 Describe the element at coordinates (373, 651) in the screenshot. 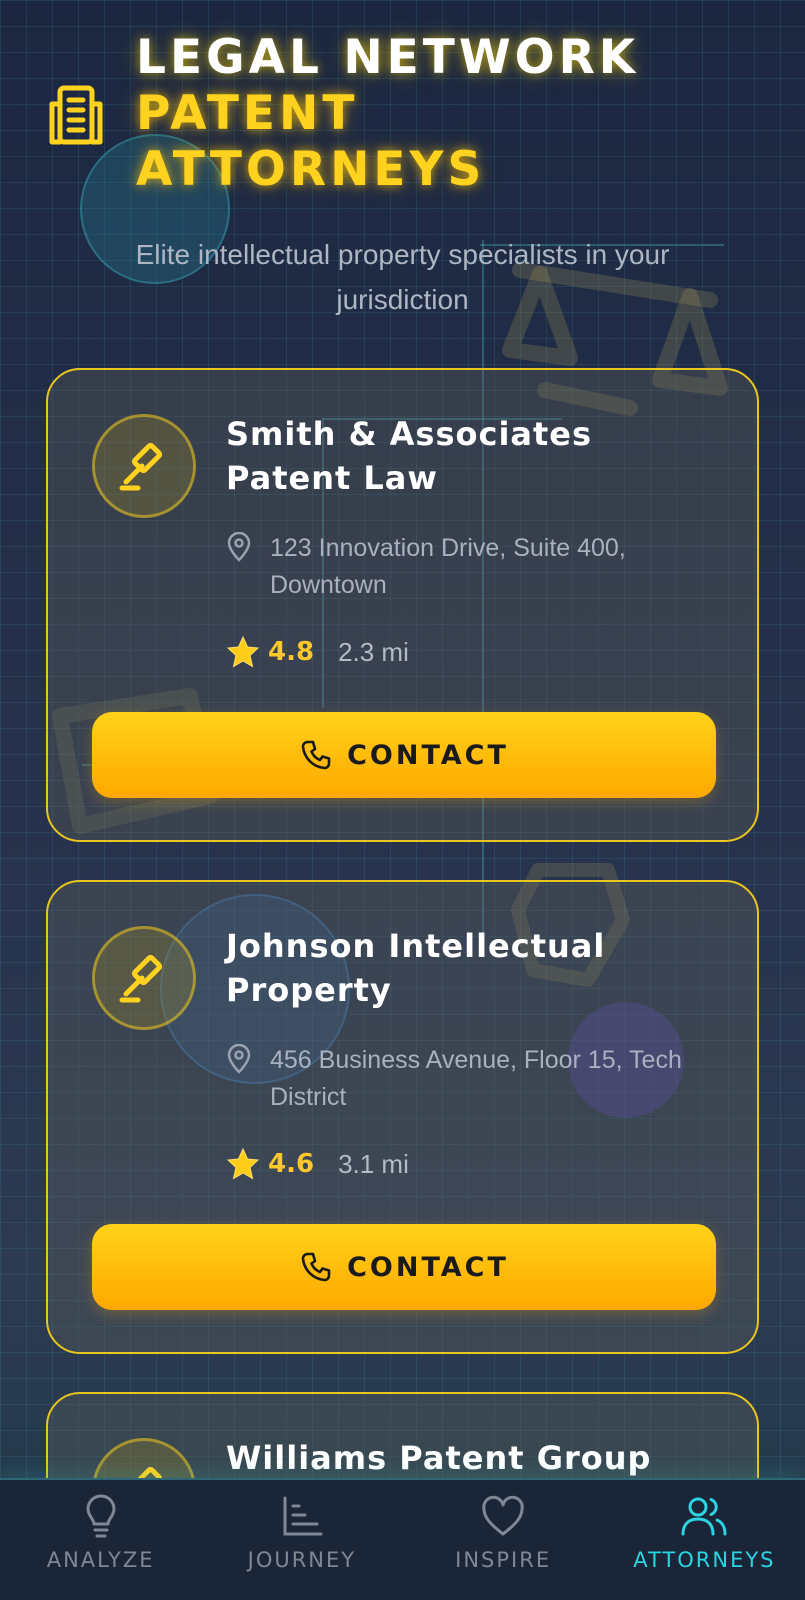

I see `distance-value: 2.3 mi` at that location.